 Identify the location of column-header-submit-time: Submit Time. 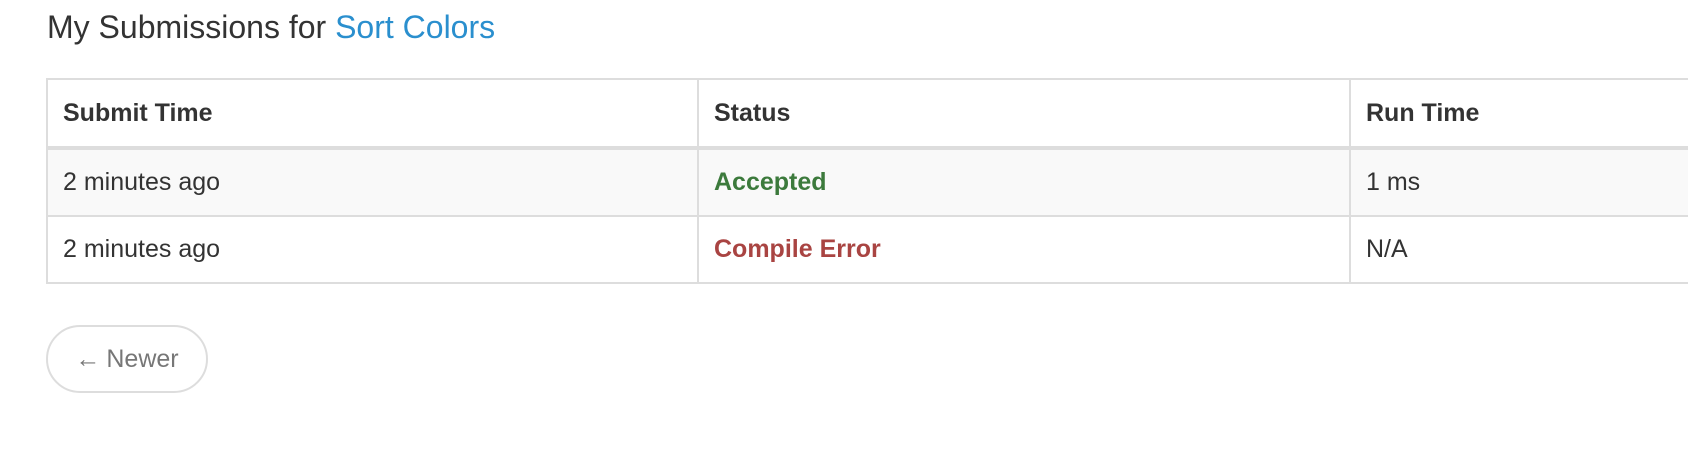
(372, 114).